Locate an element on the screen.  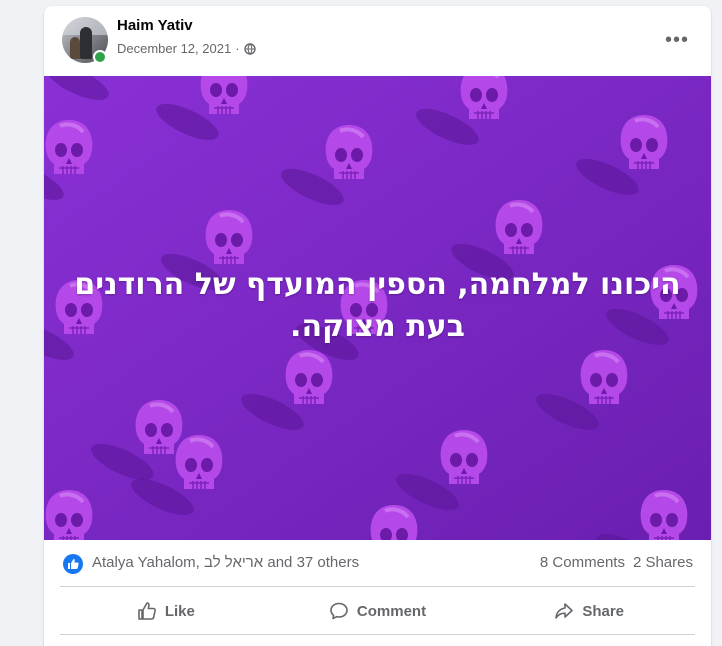
like-label: Like is located at coordinates (179, 611).